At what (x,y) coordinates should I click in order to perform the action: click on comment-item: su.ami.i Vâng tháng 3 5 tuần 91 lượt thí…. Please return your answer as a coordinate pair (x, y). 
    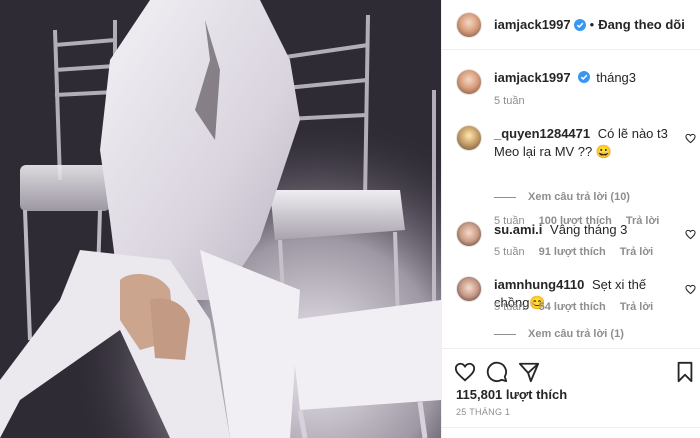
    Looking at the image, I should click on (576, 244).